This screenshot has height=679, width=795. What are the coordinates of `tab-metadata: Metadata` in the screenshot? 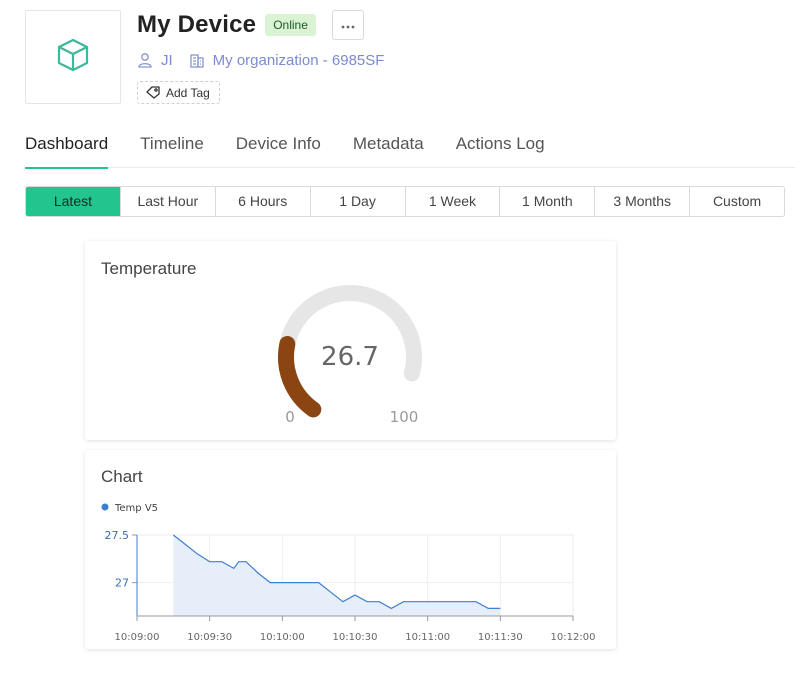 It's located at (388, 146).